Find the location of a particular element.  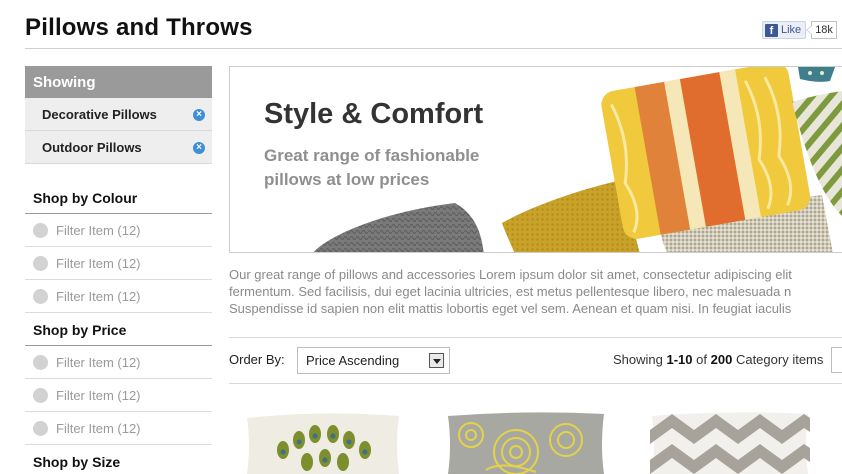

results-count: Showing 1-10 of 200 Category items is located at coordinates (718, 359).